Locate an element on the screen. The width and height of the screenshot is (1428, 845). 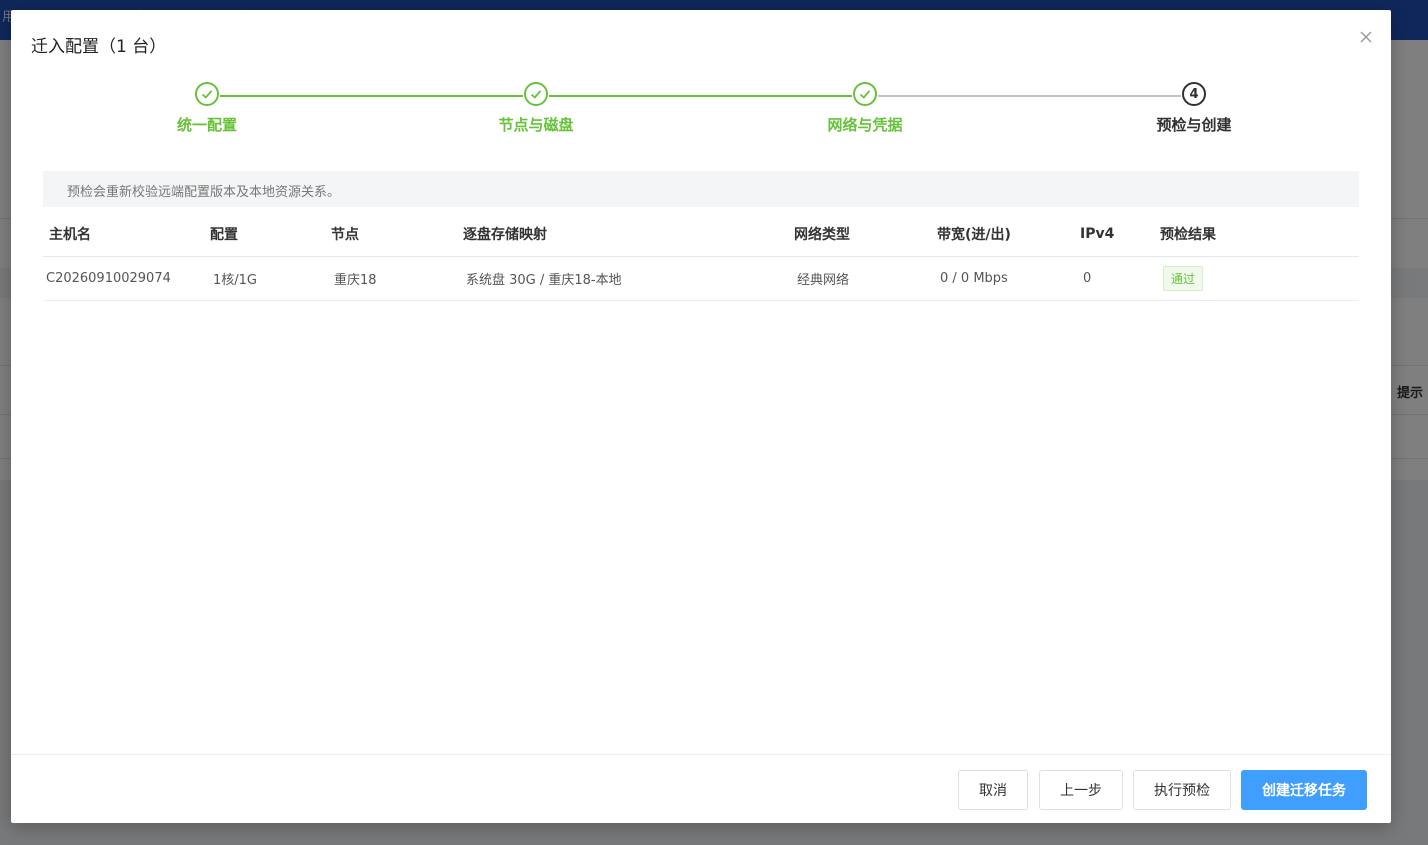
step-1: 统一配置 is located at coordinates (207, 108).